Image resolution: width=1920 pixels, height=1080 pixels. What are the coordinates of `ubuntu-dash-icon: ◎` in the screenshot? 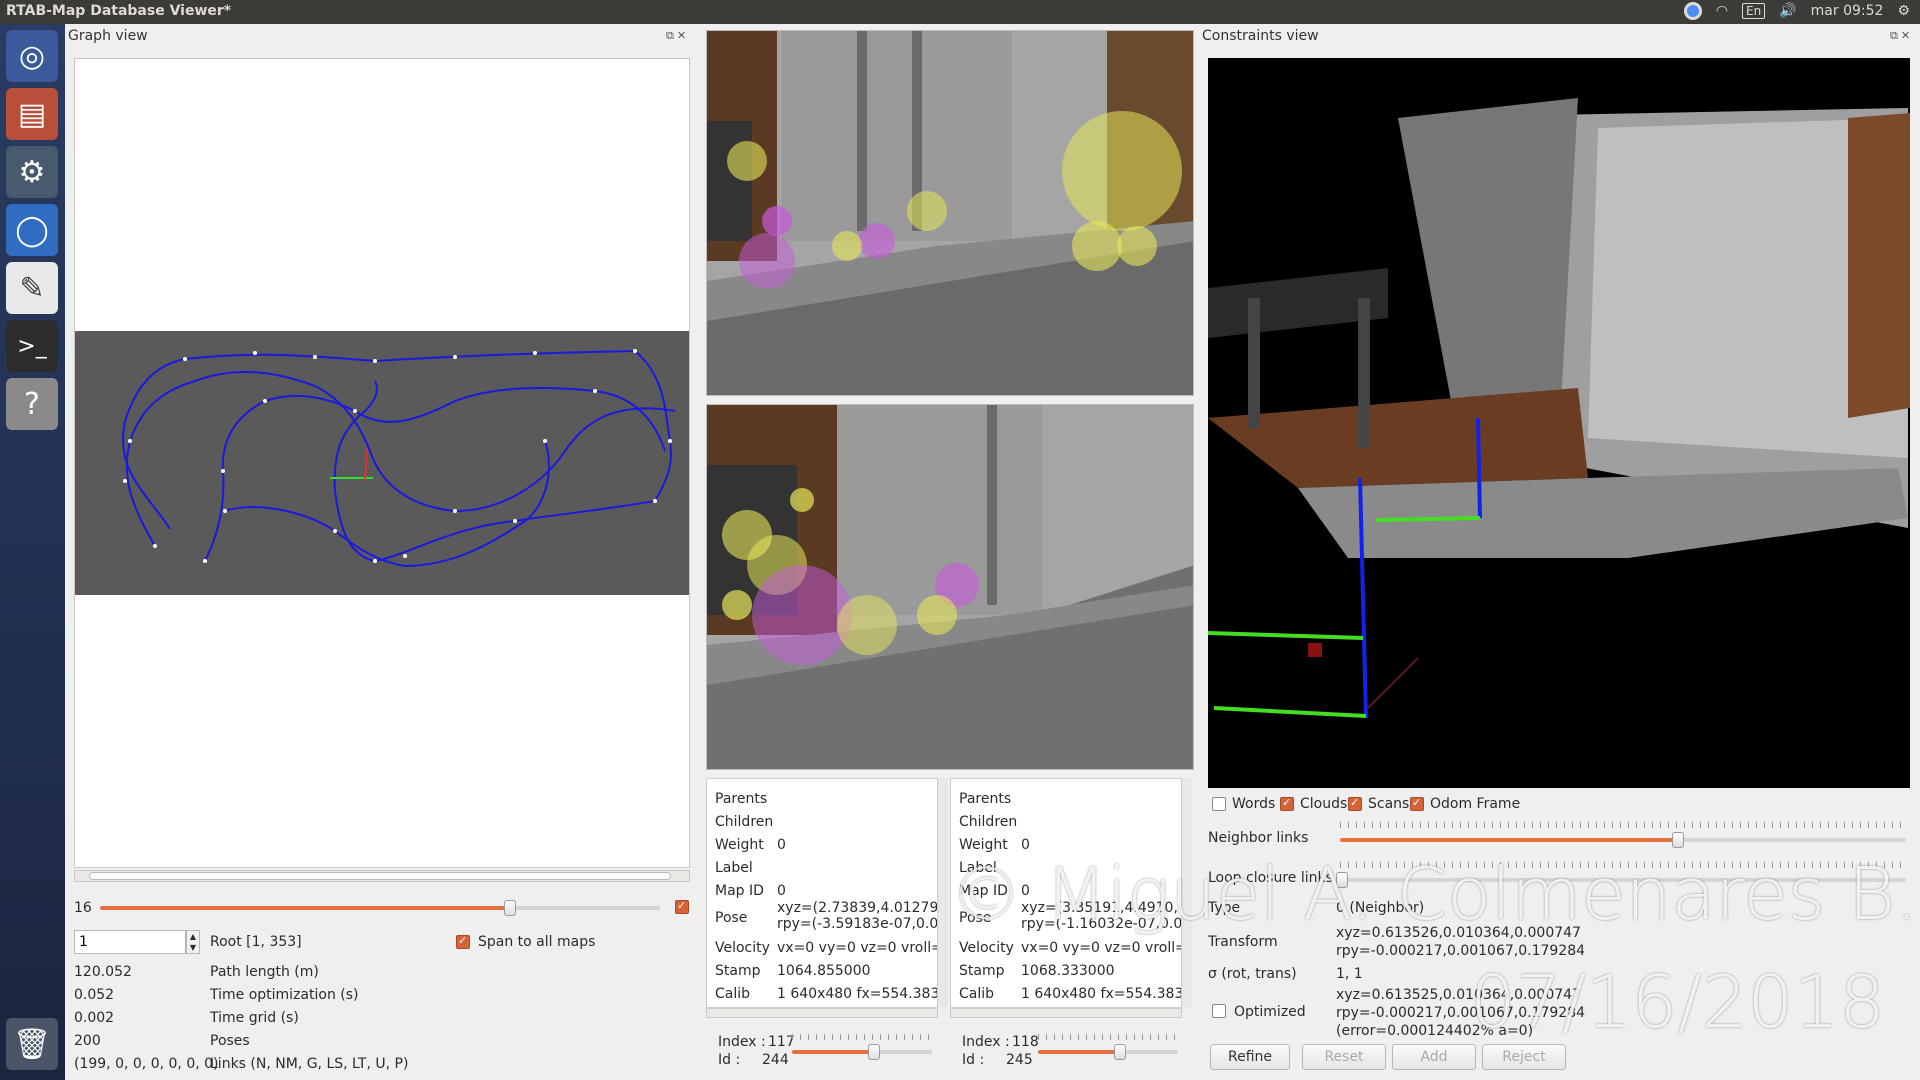 It's located at (32, 56).